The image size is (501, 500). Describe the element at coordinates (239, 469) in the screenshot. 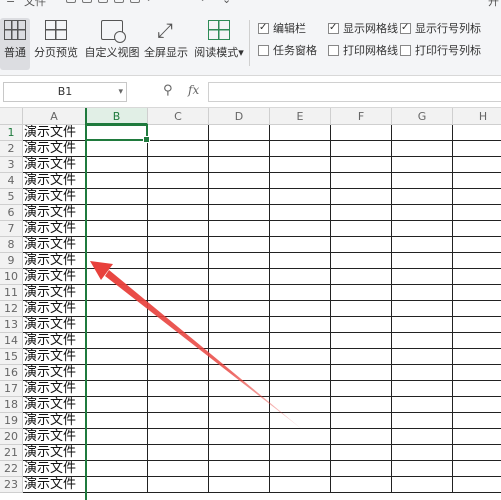

I see `cell-d22` at that location.